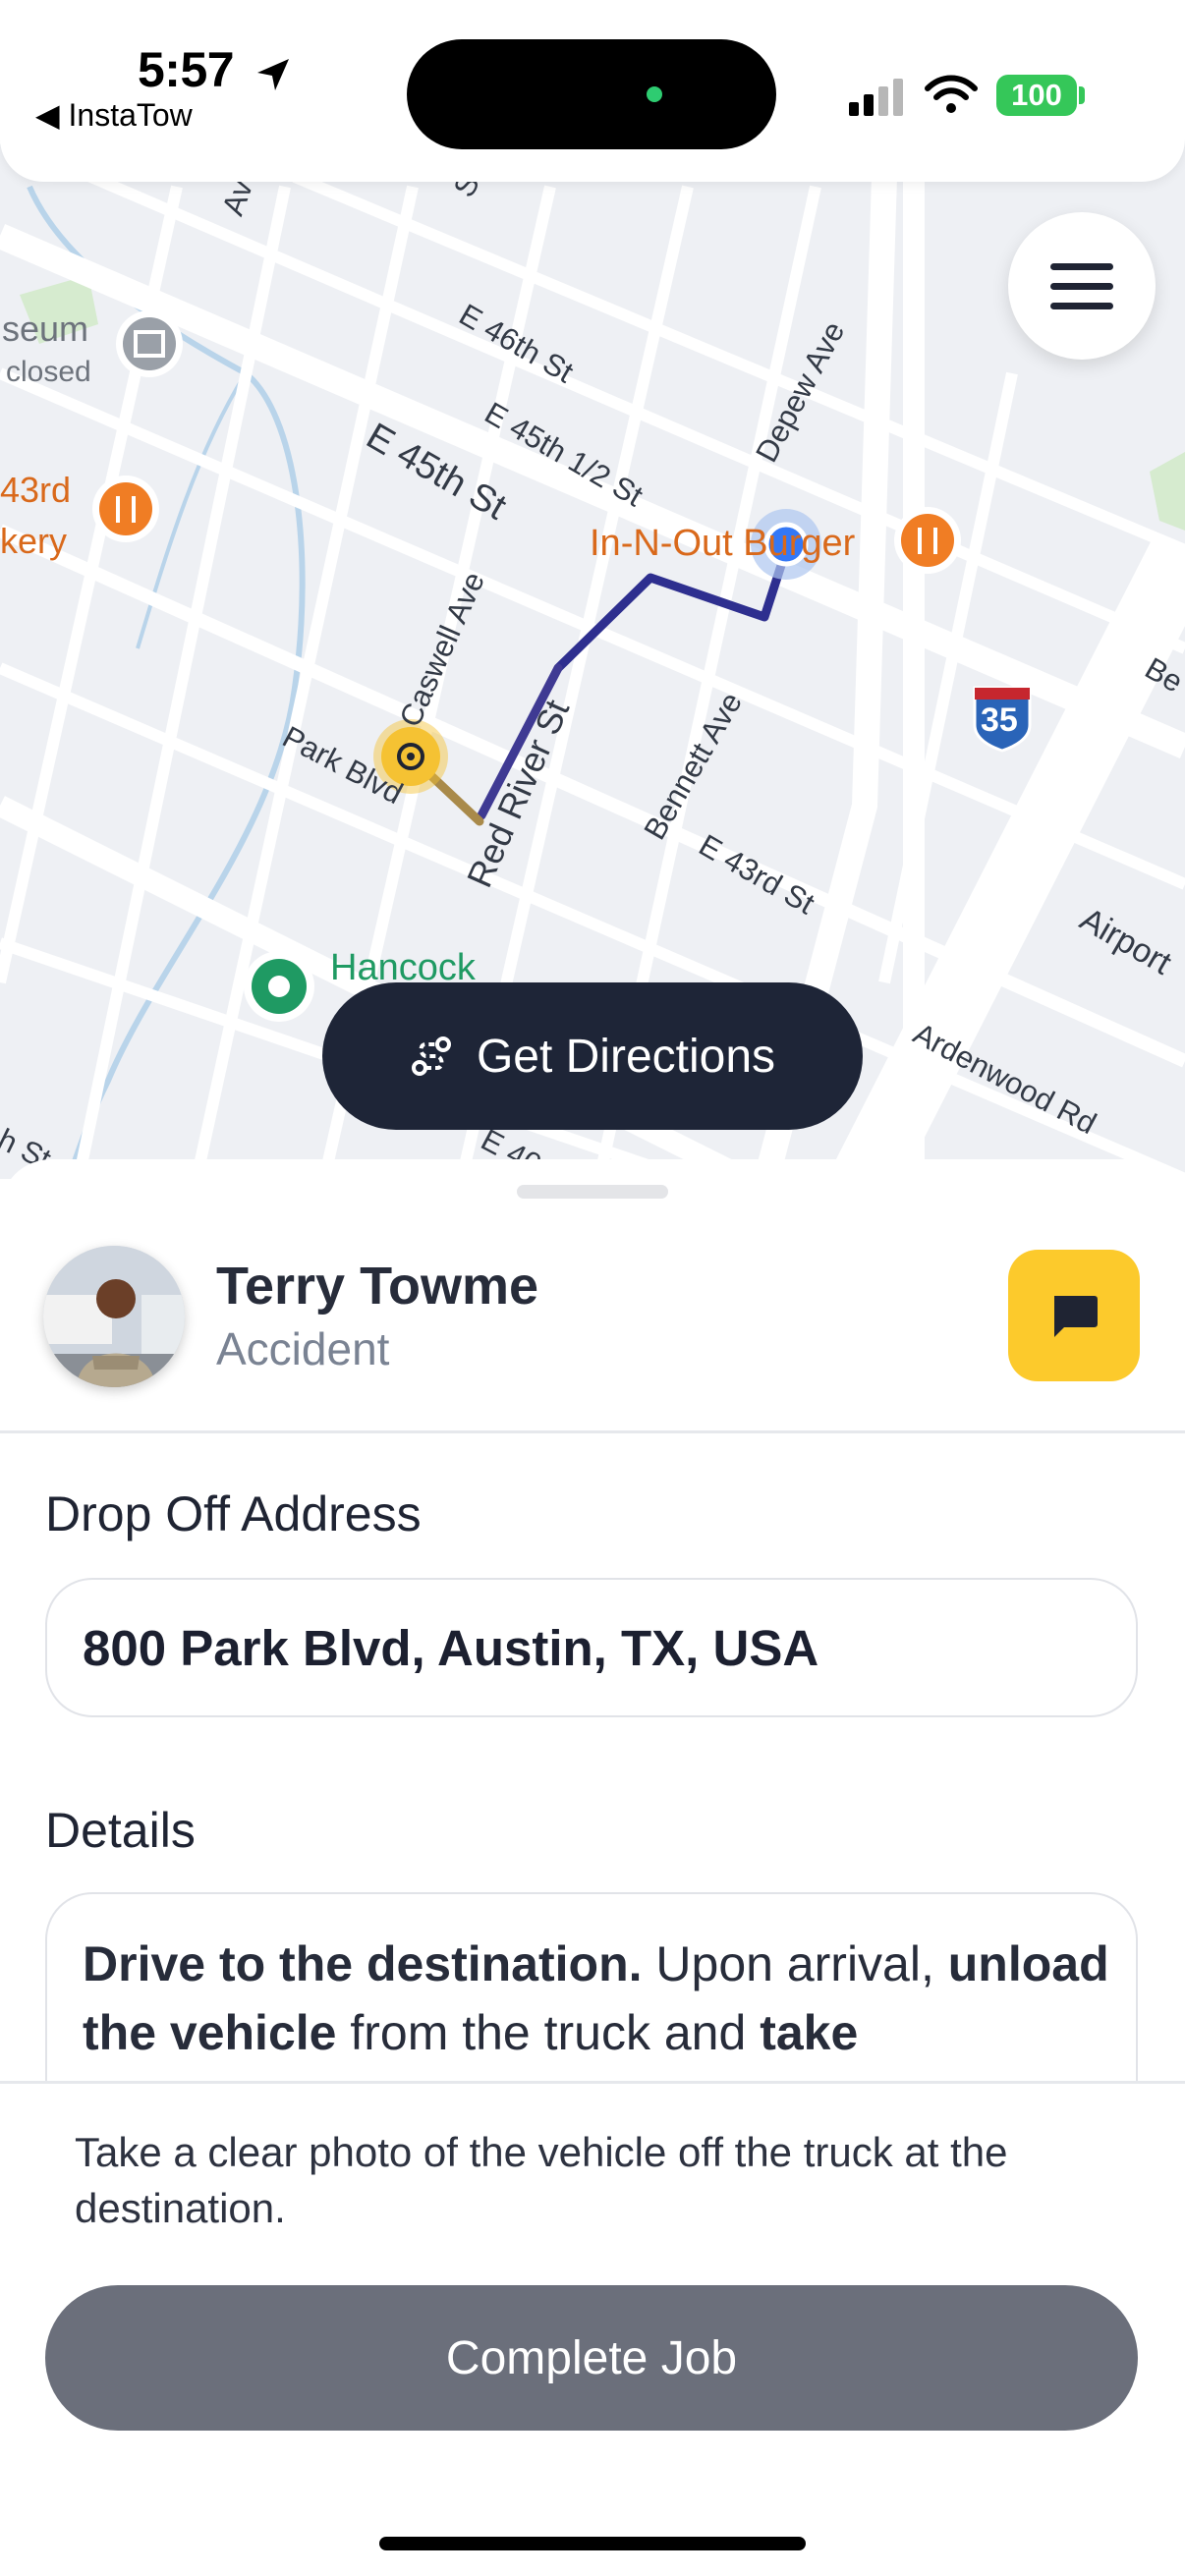 The height and width of the screenshot is (2576, 1185). Describe the element at coordinates (36, 490) in the screenshot. I see `map-label-bakery-1: 43rd` at that location.